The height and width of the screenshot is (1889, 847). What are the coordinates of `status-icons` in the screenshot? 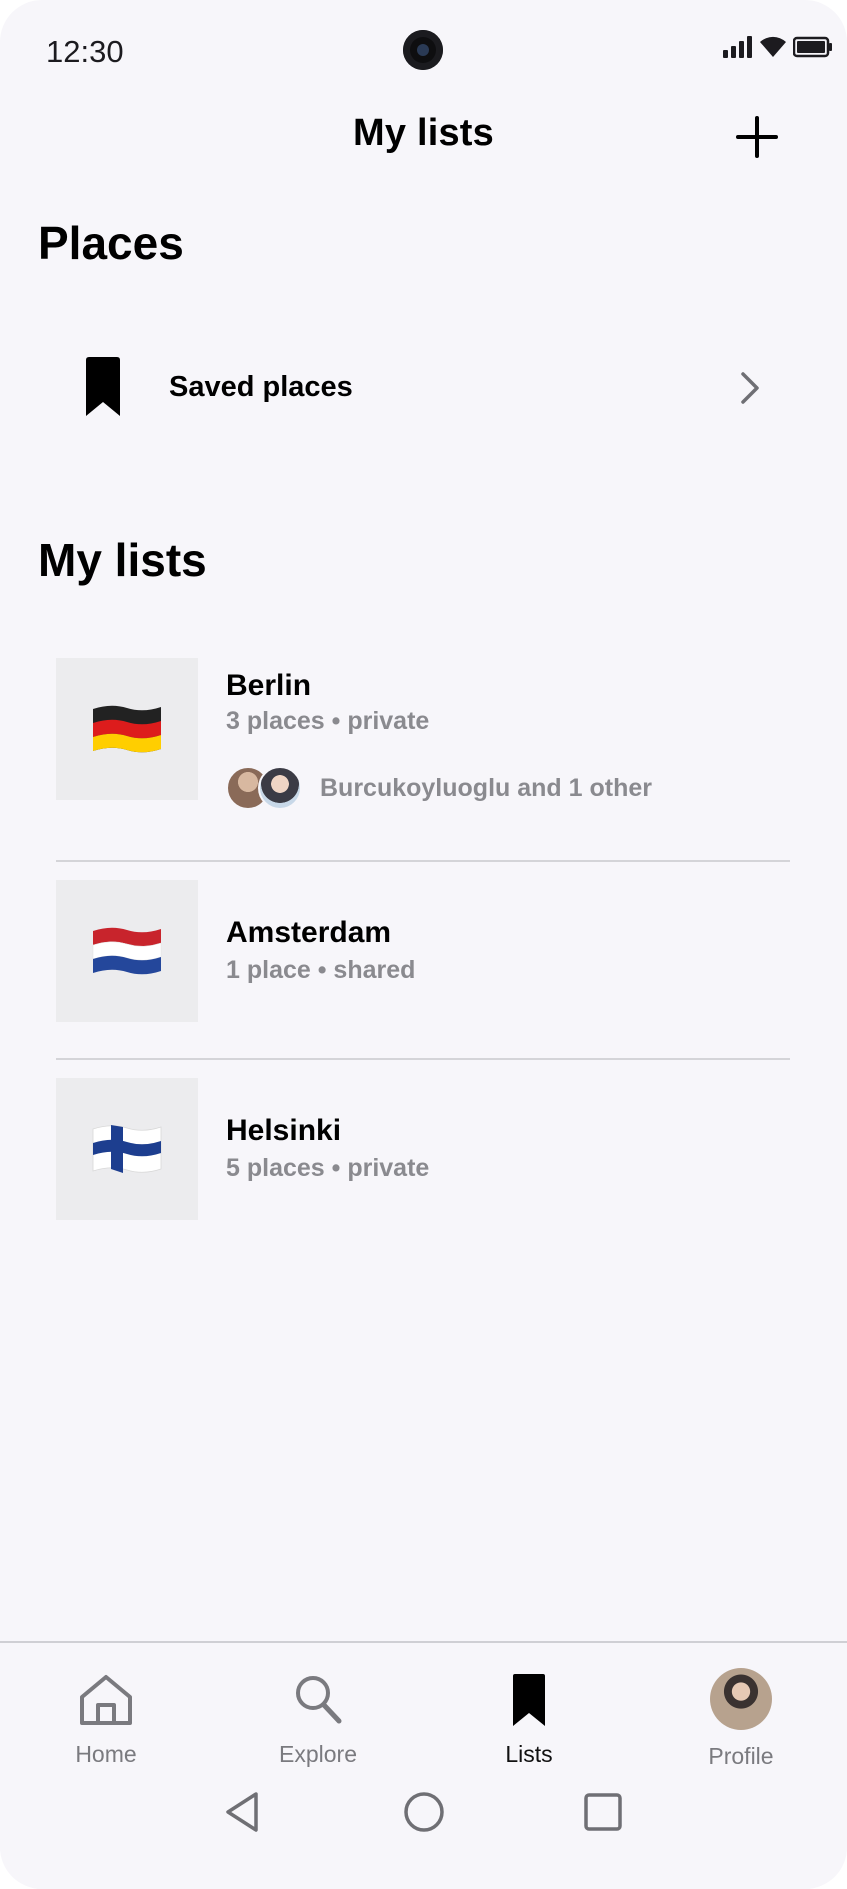 It's located at (778, 47).